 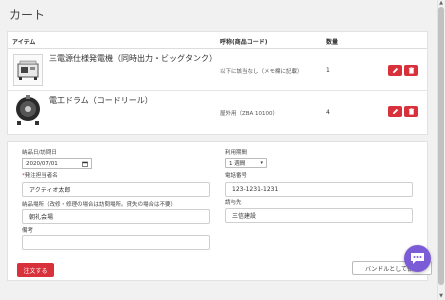 What do you see at coordinates (217, 113) in the screenshot?
I see `cart-row: 電工ドラム（コードリール） 屋外用（ZBA 10100） 4` at bounding box center [217, 113].